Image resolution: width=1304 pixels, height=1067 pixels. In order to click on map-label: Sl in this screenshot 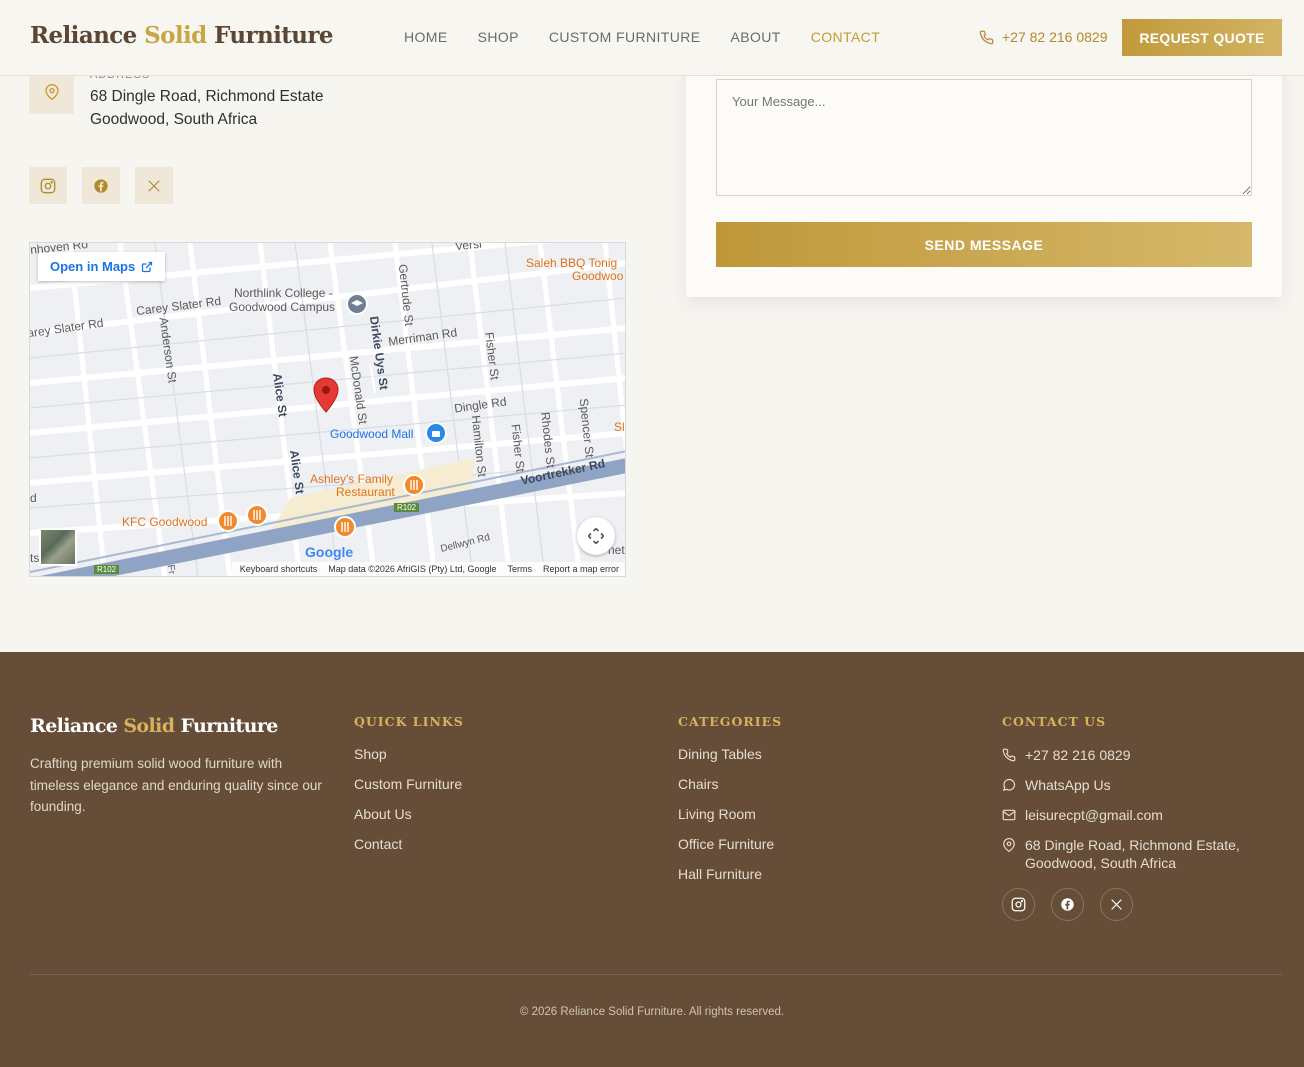, I will do `click(619, 427)`.